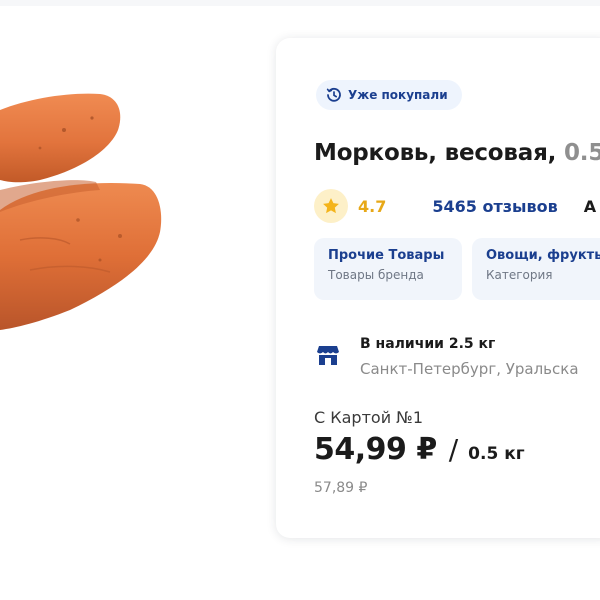 The height and width of the screenshot is (600, 600). What do you see at coordinates (435, 153) in the screenshot?
I see `product-name: Морковь, весовая,` at bounding box center [435, 153].